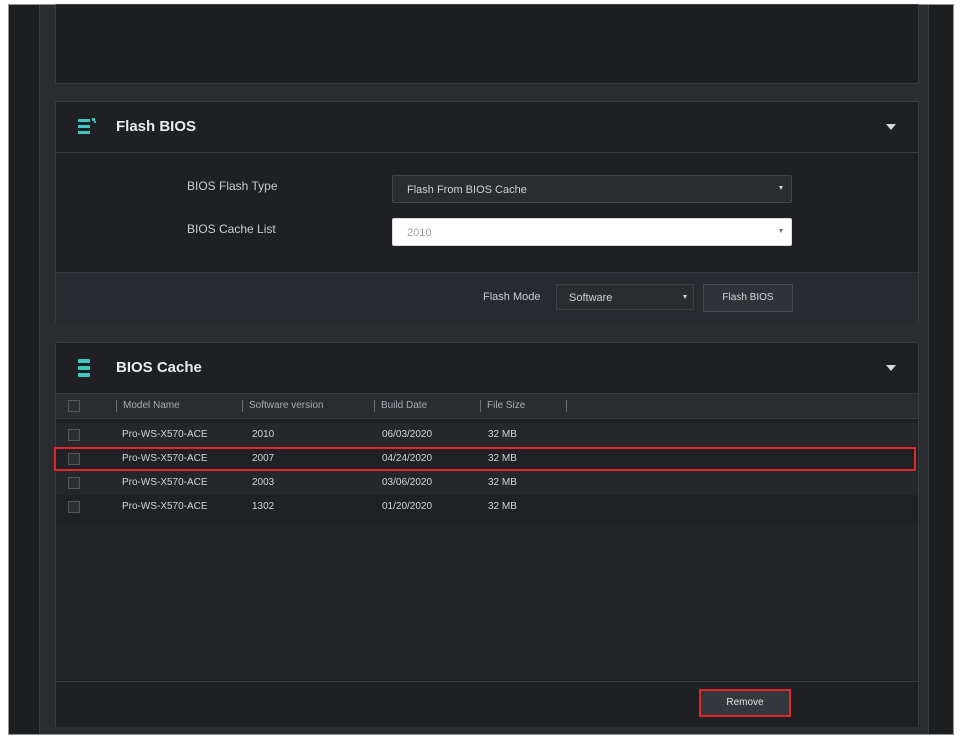 The height and width of the screenshot is (737, 962). I want to click on flash-mode-select: Software, so click(625, 297).